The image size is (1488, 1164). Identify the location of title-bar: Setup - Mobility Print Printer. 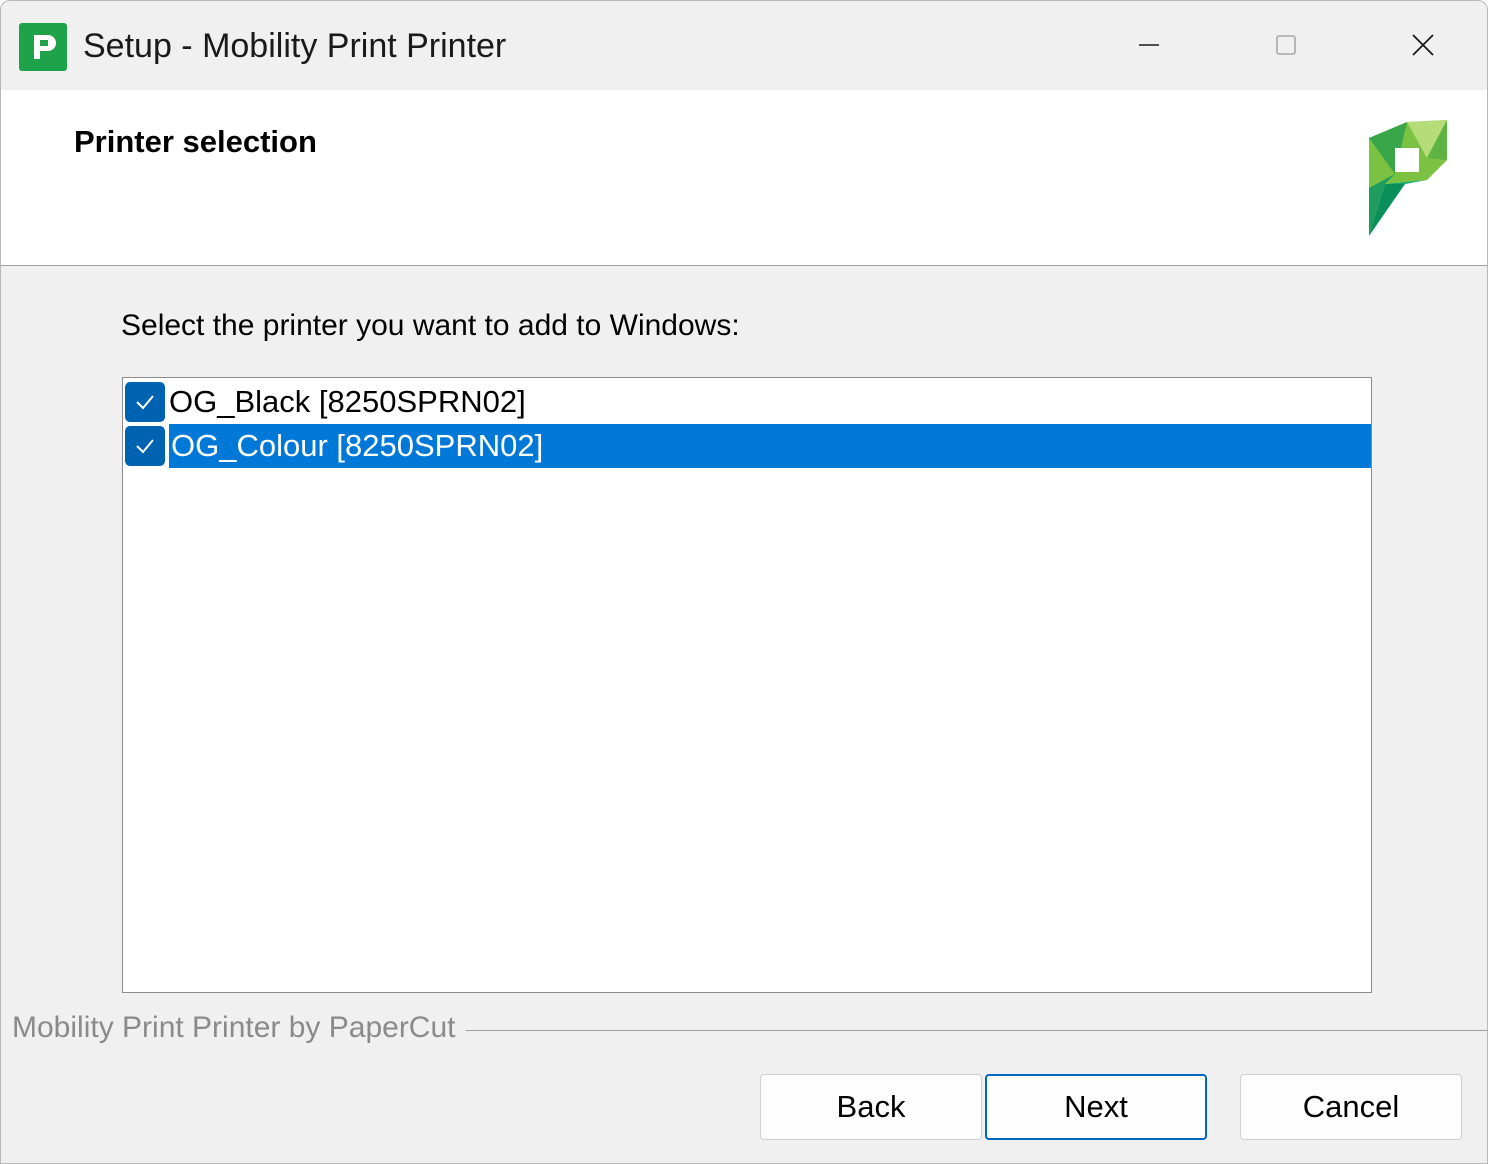
(744, 45).